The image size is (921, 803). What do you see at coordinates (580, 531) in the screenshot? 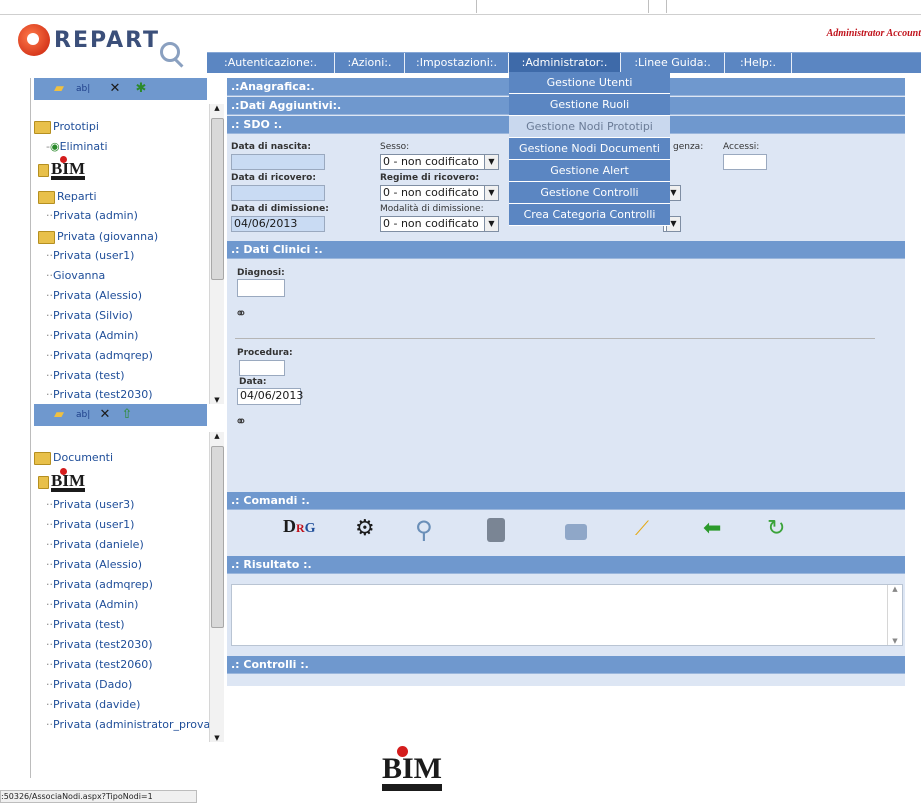
I see `print-icon` at bounding box center [580, 531].